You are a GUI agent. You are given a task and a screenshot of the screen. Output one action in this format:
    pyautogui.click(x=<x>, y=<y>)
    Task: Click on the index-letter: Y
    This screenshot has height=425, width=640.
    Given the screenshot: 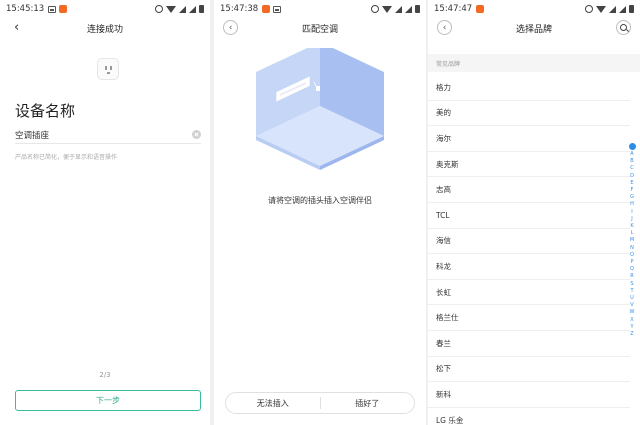 What is the action you would take?
    pyautogui.click(x=631, y=327)
    